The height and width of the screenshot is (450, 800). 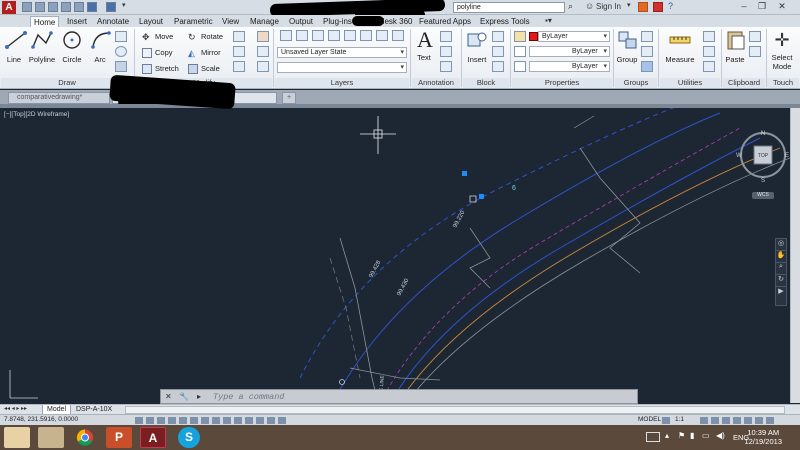 What do you see at coordinates (629, 5) in the screenshot?
I see `chevron-down-icon: ▾` at bounding box center [629, 5].